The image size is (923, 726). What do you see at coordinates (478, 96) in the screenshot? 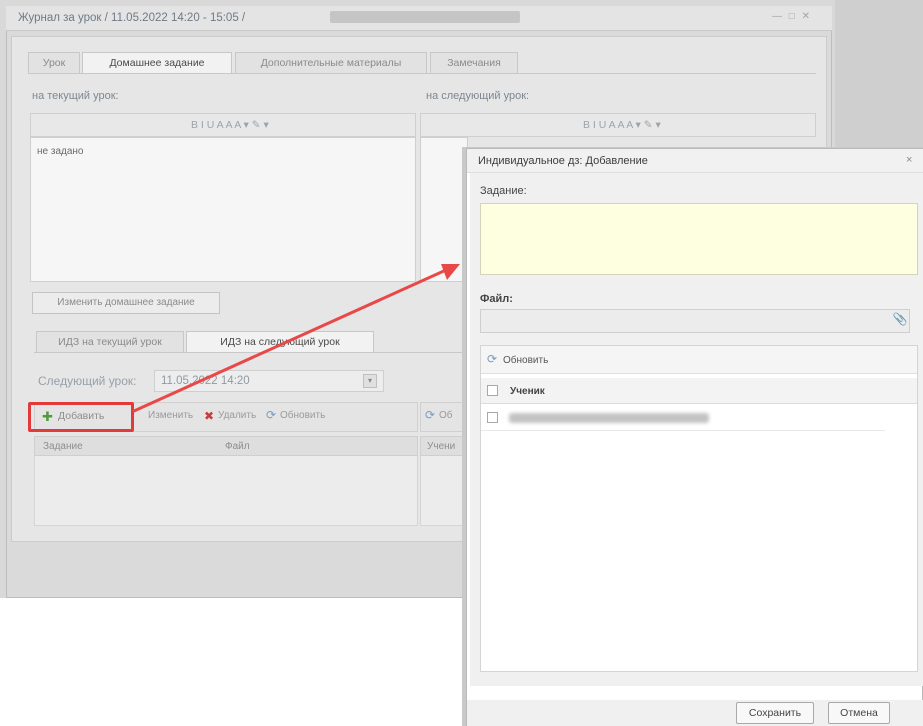
I see `next-lesson-label: на следующий урок:` at bounding box center [478, 96].